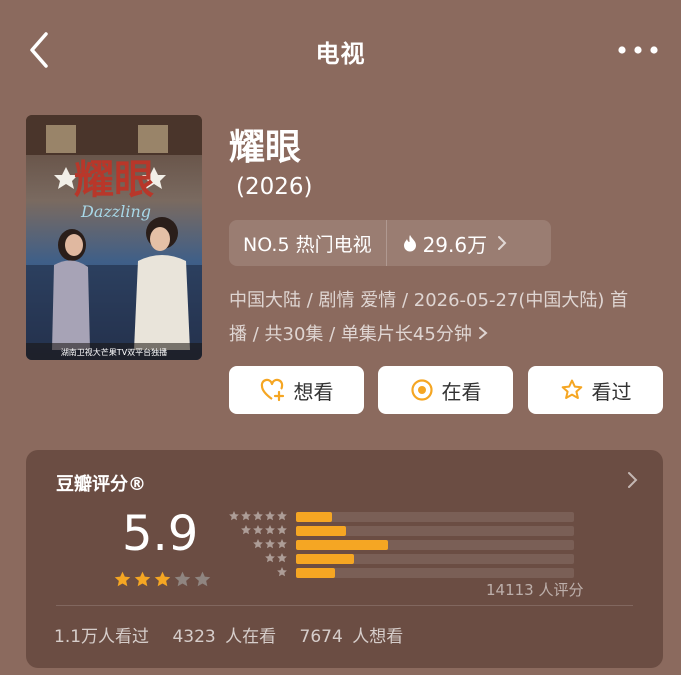 This screenshot has height=675, width=681. I want to click on watching-button: 在看, so click(445, 390).